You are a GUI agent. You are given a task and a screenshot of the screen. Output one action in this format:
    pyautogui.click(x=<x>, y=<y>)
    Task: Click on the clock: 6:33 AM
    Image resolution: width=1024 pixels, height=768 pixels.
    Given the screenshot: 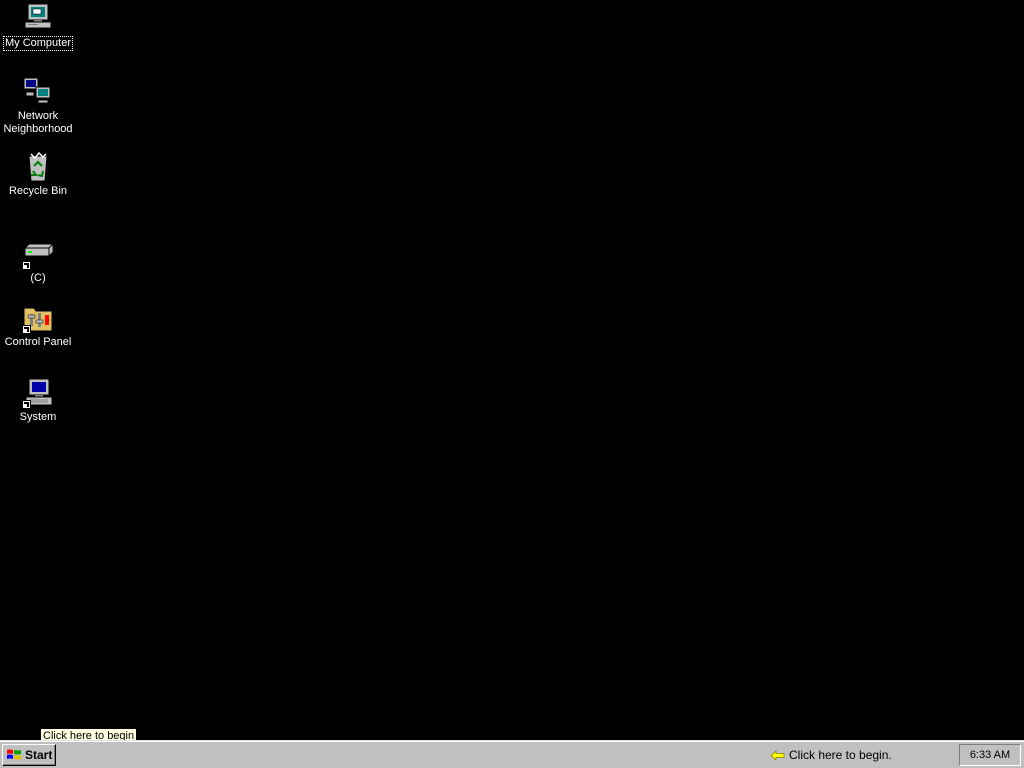 What is the action you would take?
    pyautogui.click(x=990, y=755)
    